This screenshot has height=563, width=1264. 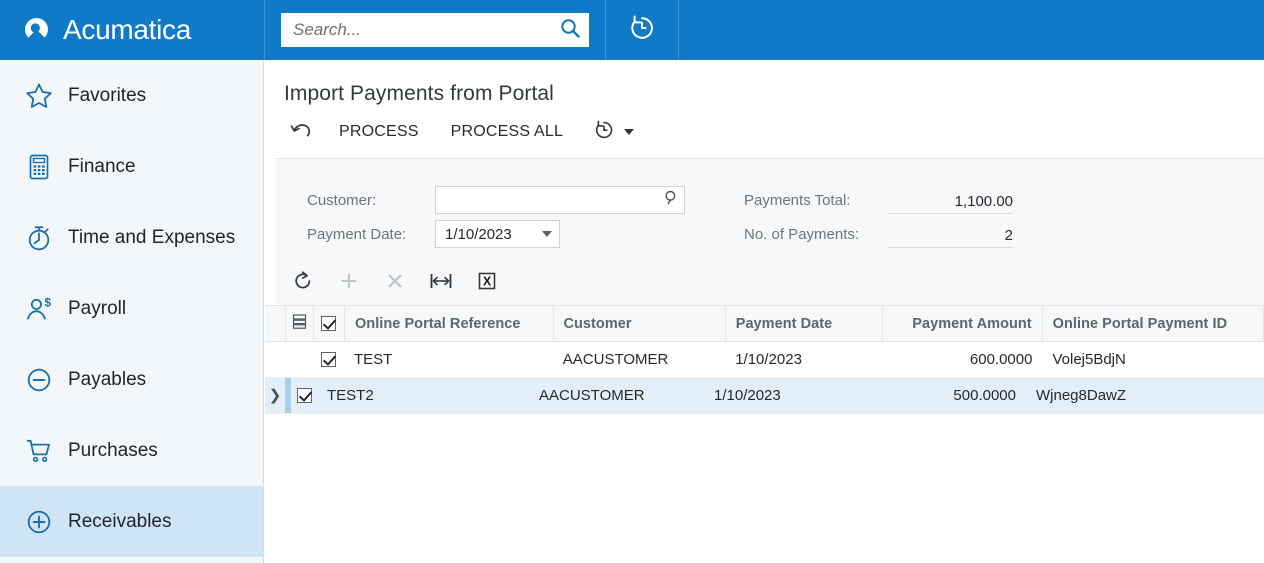 I want to click on recently-viewed-button, so click(x=642, y=30).